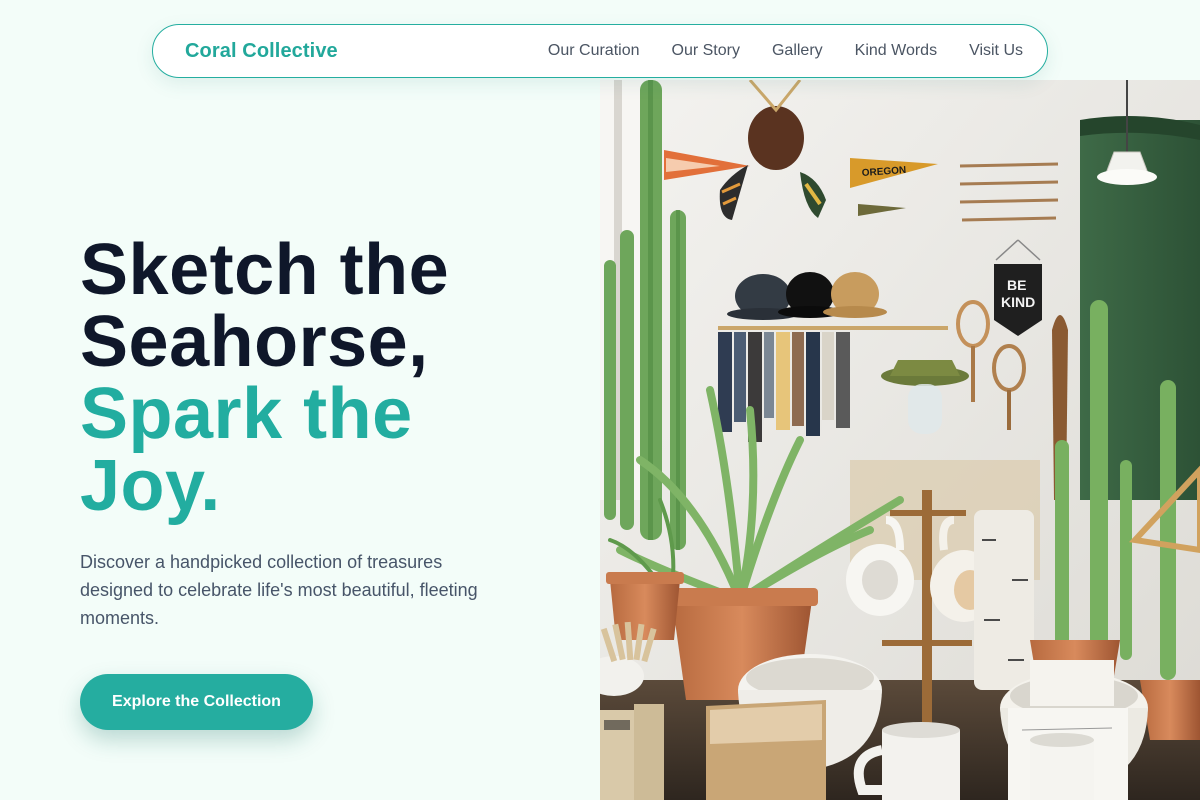 This screenshot has width=1200, height=800. I want to click on headline-line-2: Seahorse,, so click(254, 342).